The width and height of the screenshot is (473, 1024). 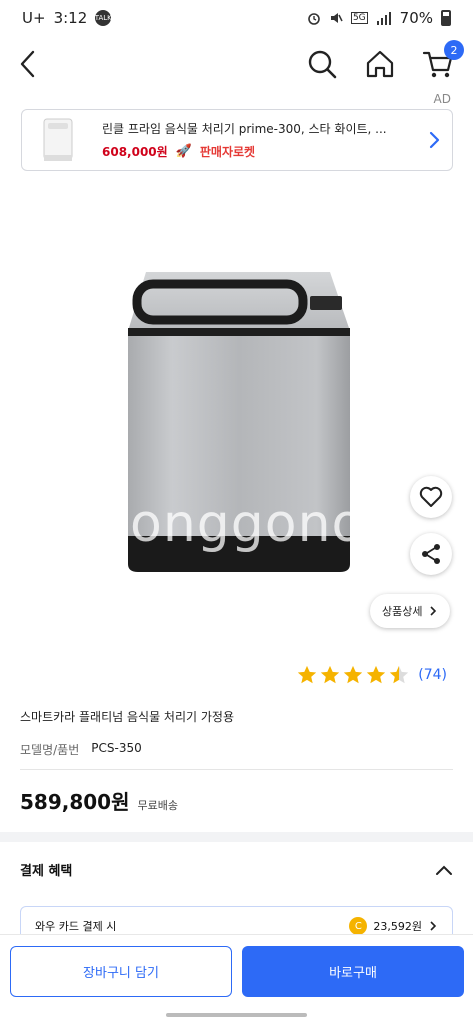 I want to click on app-header: 2, so click(x=236, y=64).